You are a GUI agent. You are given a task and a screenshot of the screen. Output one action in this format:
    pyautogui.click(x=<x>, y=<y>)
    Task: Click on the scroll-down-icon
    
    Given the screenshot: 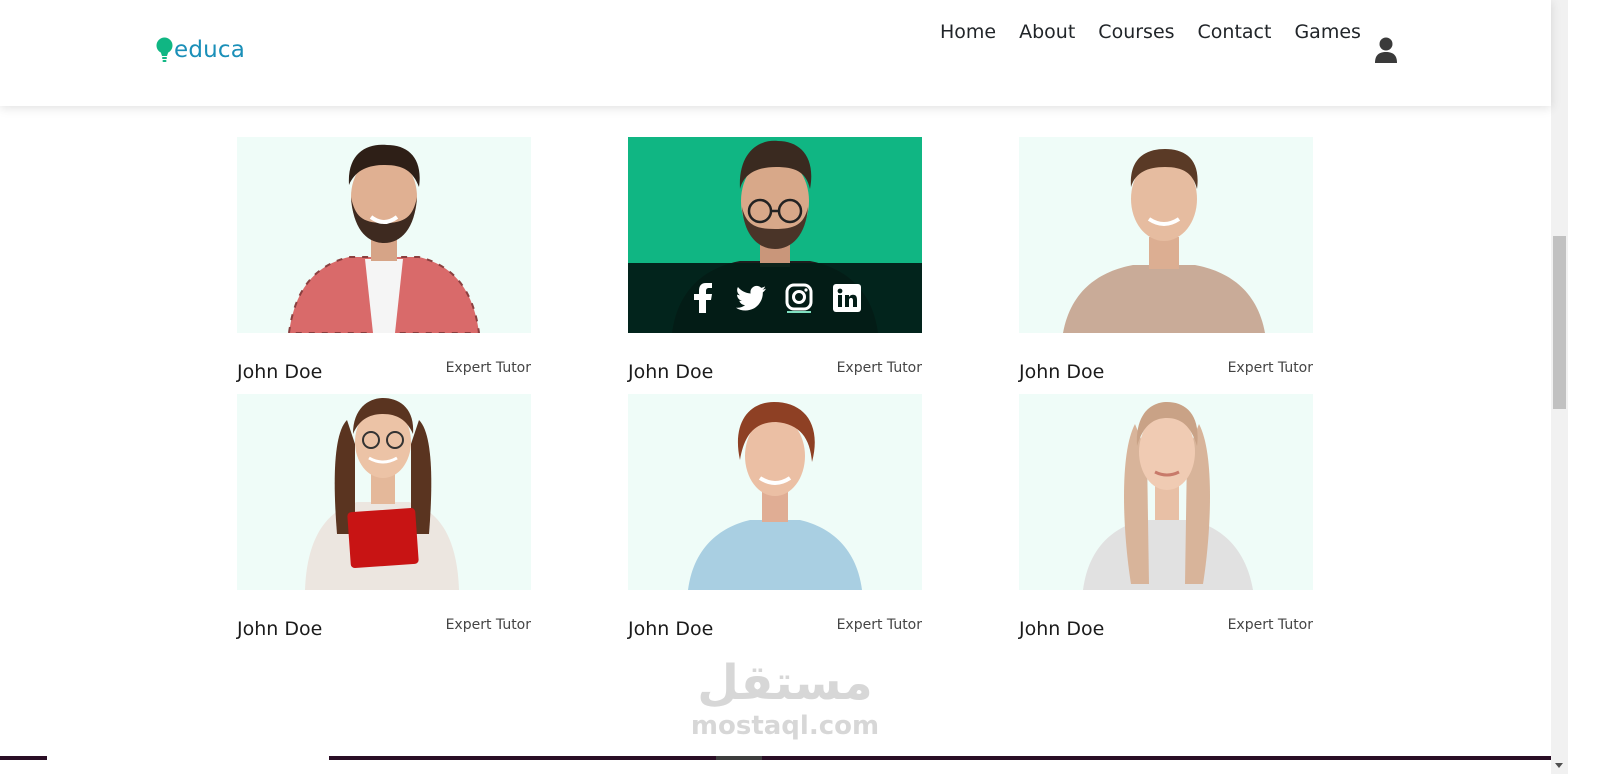 What is the action you would take?
    pyautogui.click(x=1559, y=765)
    